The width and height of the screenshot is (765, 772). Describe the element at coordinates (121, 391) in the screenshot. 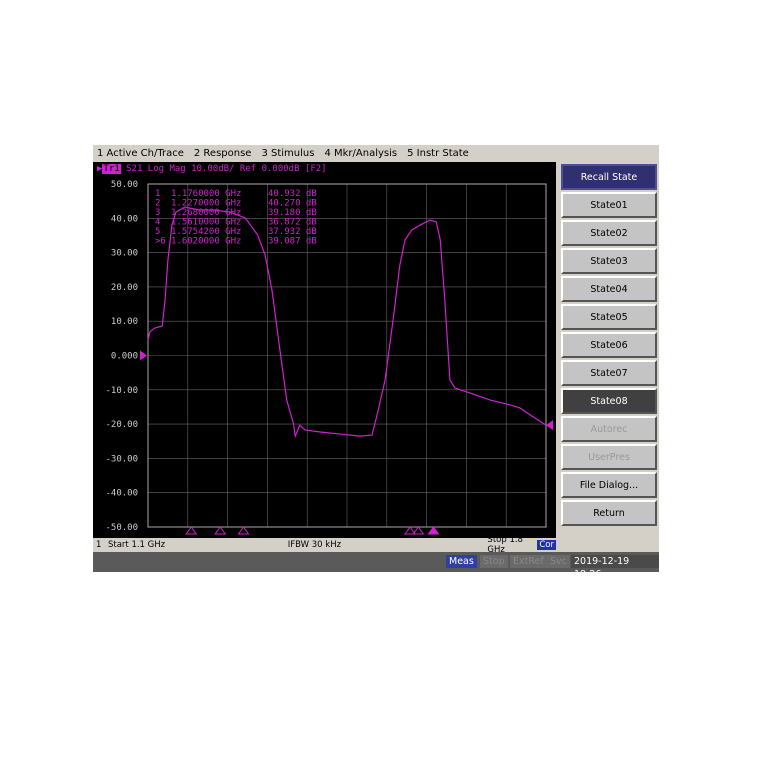

I see `y-tick-label: -10.00` at that location.